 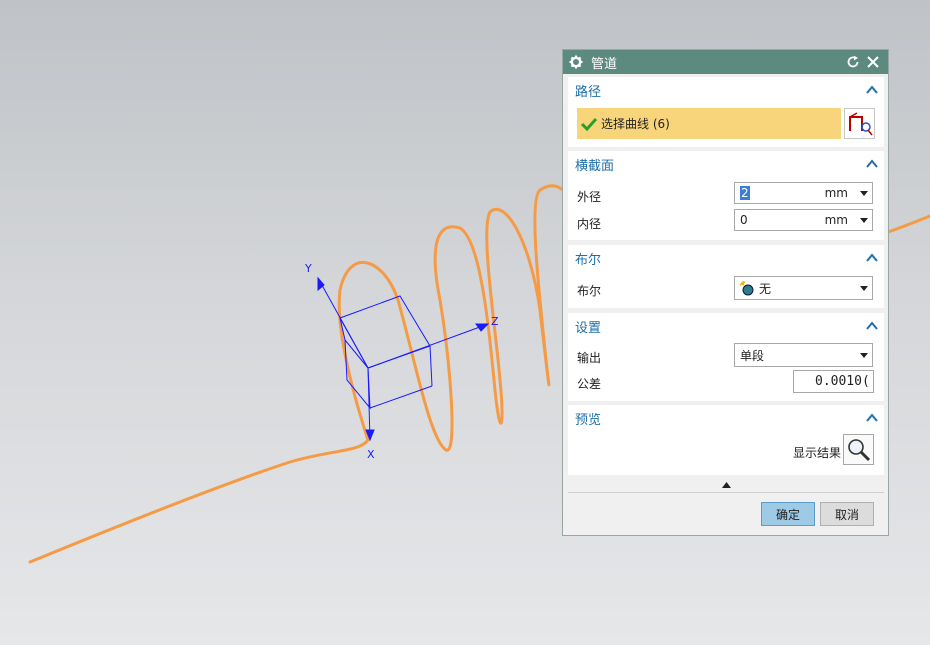 I want to click on section-path: 路径 选择曲线 (6), so click(x=726, y=112).